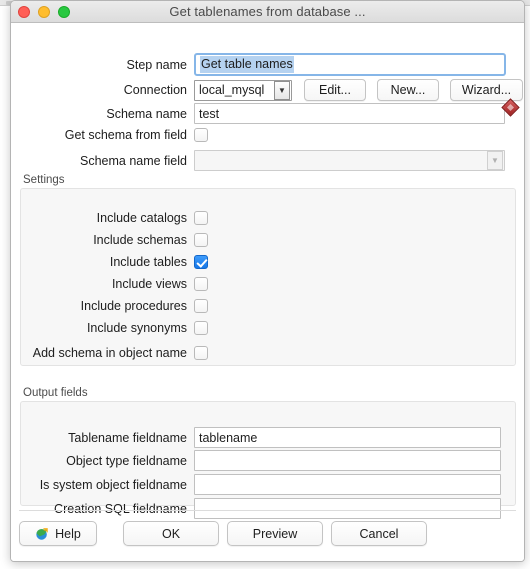 This screenshot has height=569, width=530. Describe the element at coordinates (140, 240) in the screenshot. I see `include-schemas-label: Include schemas` at that location.